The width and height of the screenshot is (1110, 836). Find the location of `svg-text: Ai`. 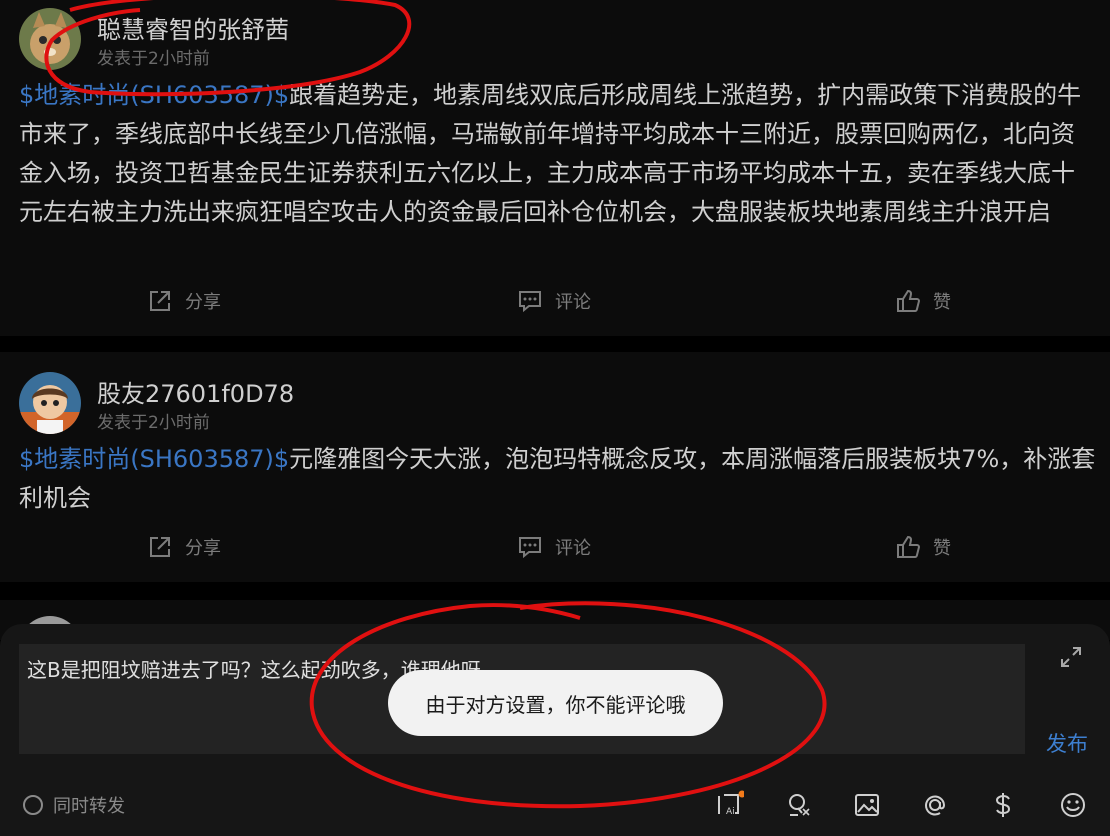

svg-text: Ai is located at coordinates (730, 812).